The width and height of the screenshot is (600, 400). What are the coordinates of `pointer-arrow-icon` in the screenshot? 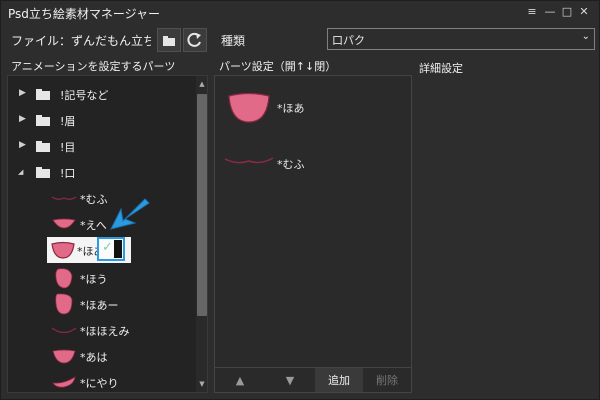 It's located at (130, 214).